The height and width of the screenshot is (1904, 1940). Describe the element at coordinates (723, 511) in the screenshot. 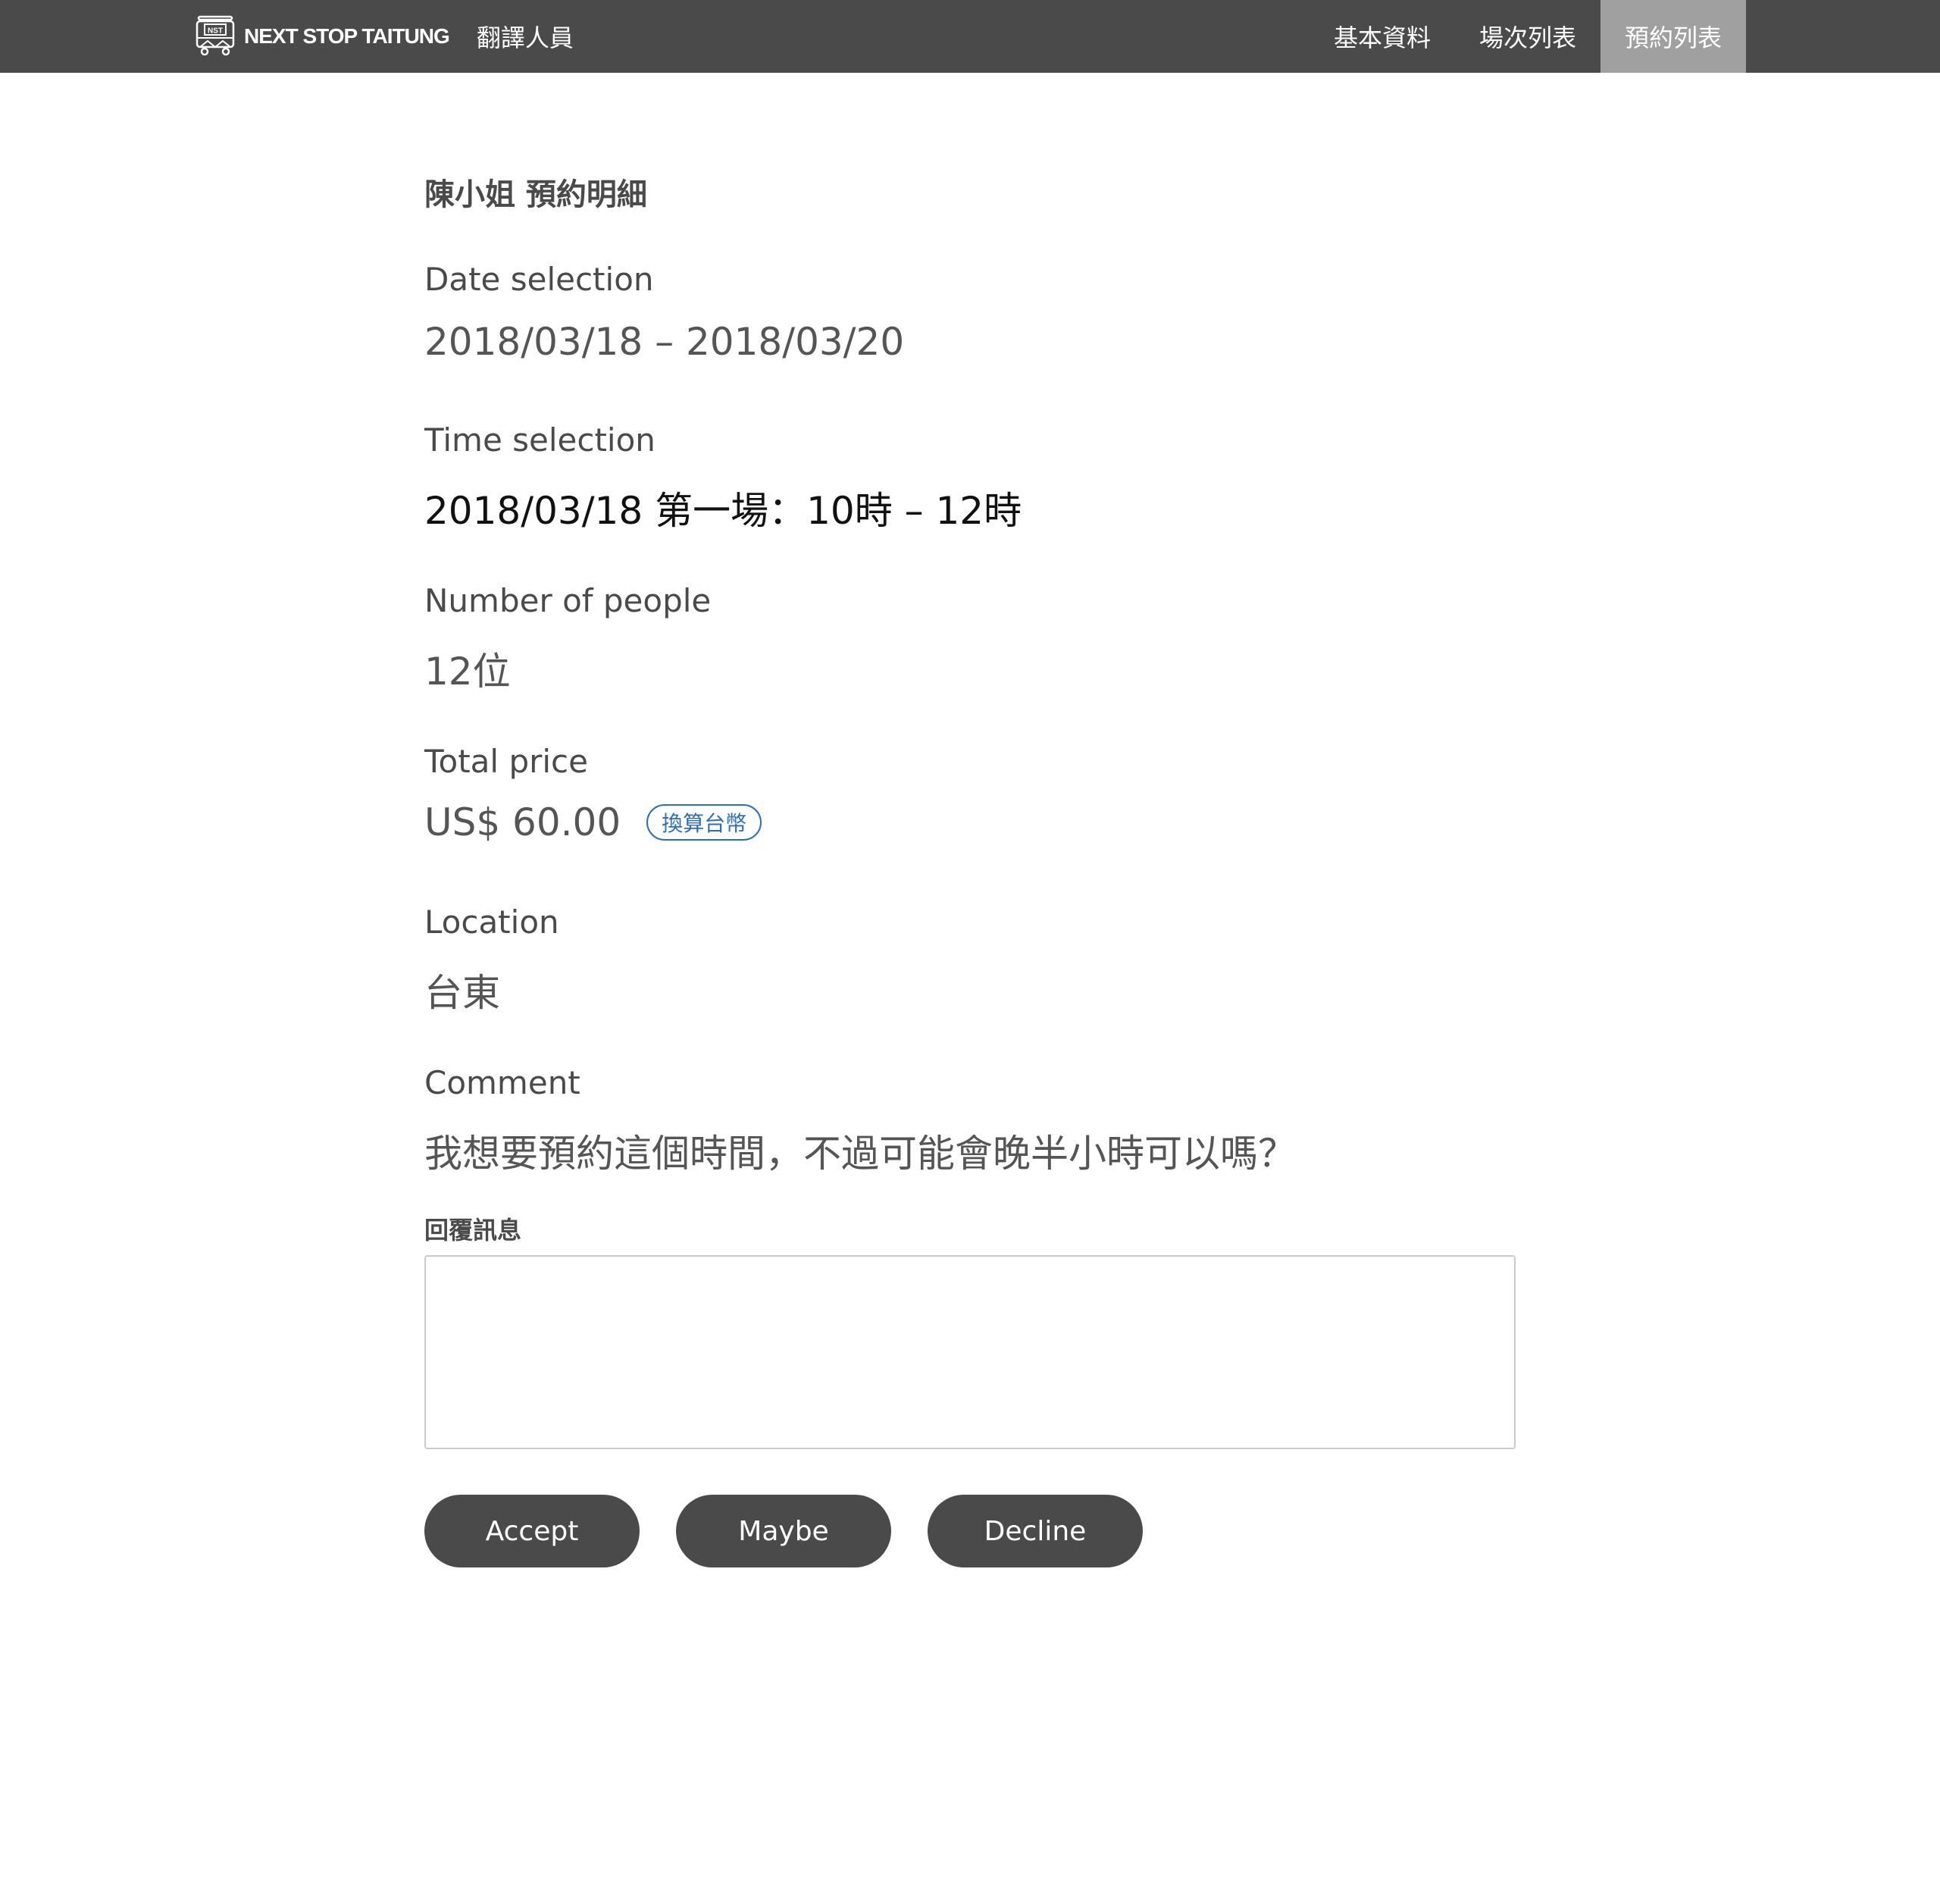

I see `time-value: 2018/03/18 第一場：10時 – 12時` at that location.